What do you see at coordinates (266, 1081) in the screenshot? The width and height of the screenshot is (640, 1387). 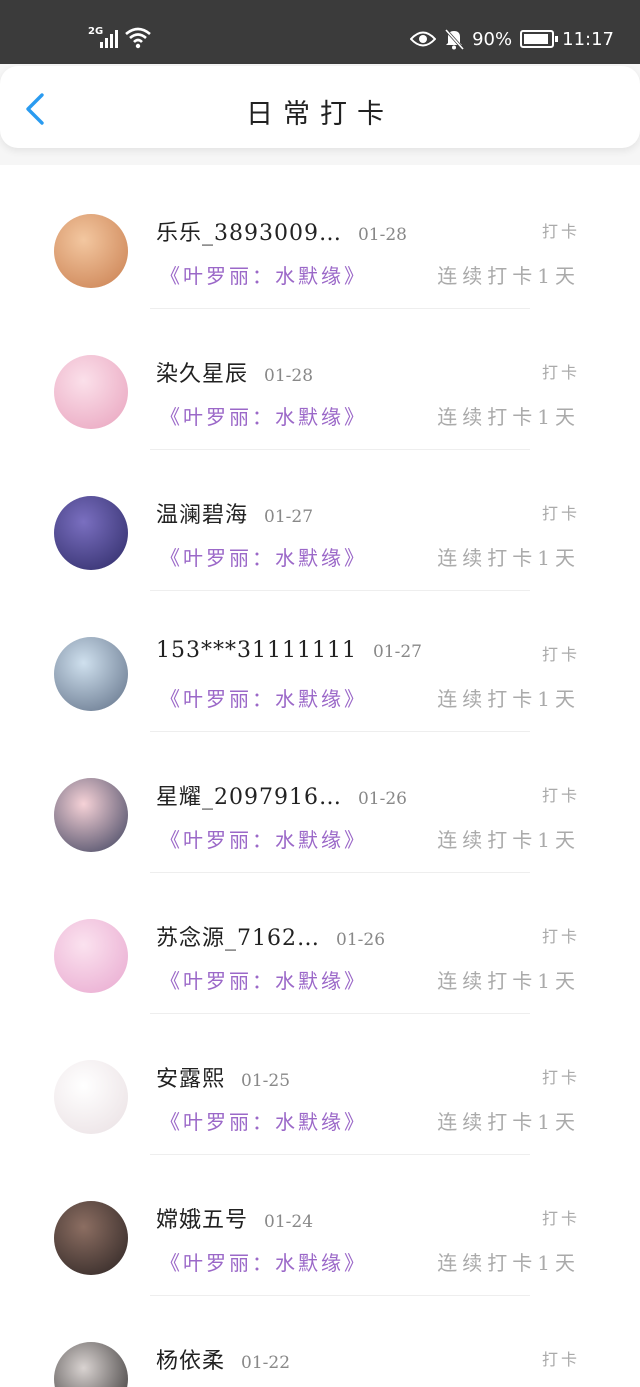 I see `checkin-date: 01-25` at bounding box center [266, 1081].